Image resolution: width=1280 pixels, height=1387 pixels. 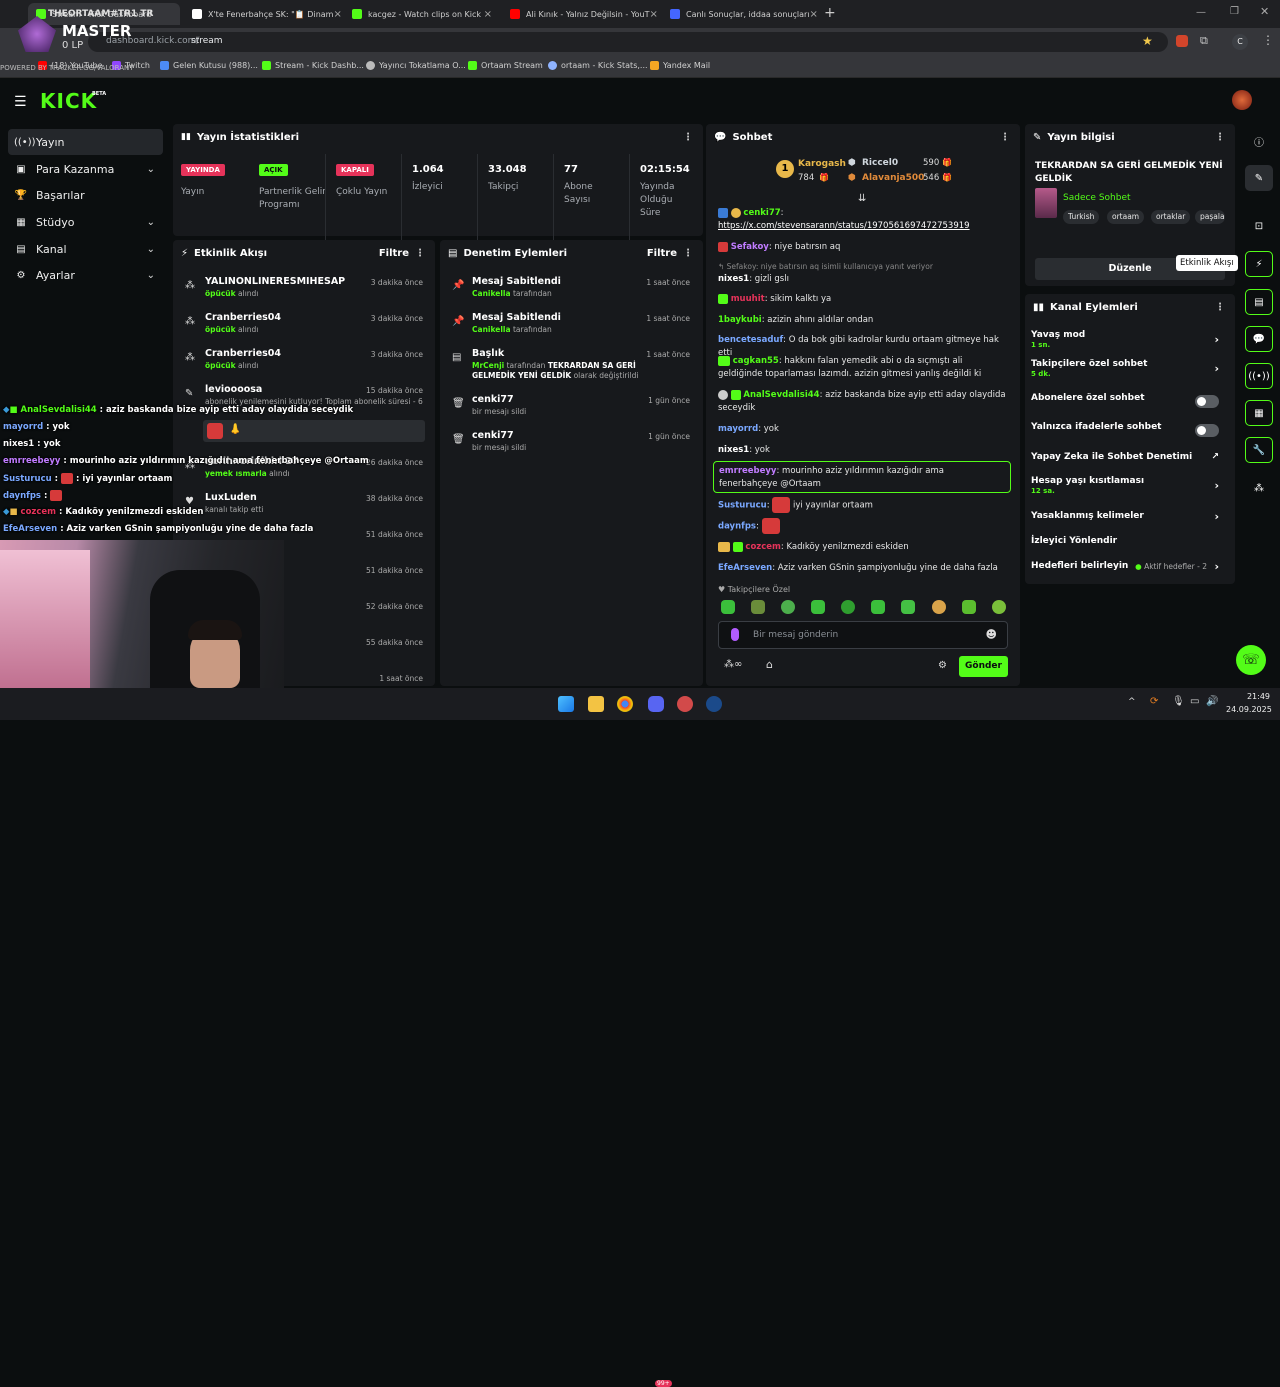 I want to click on layout-icon: ▦, so click(x=1259, y=413).